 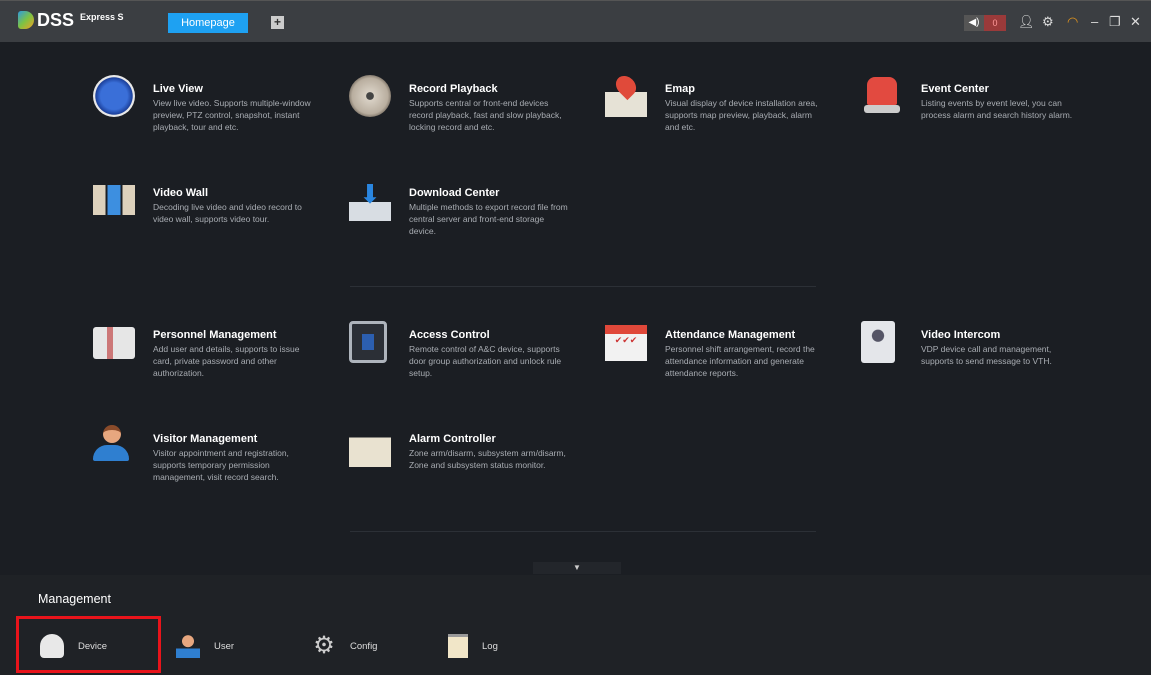 What do you see at coordinates (114, 200) in the screenshot?
I see `video-wall-icon` at bounding box center [114, 200].